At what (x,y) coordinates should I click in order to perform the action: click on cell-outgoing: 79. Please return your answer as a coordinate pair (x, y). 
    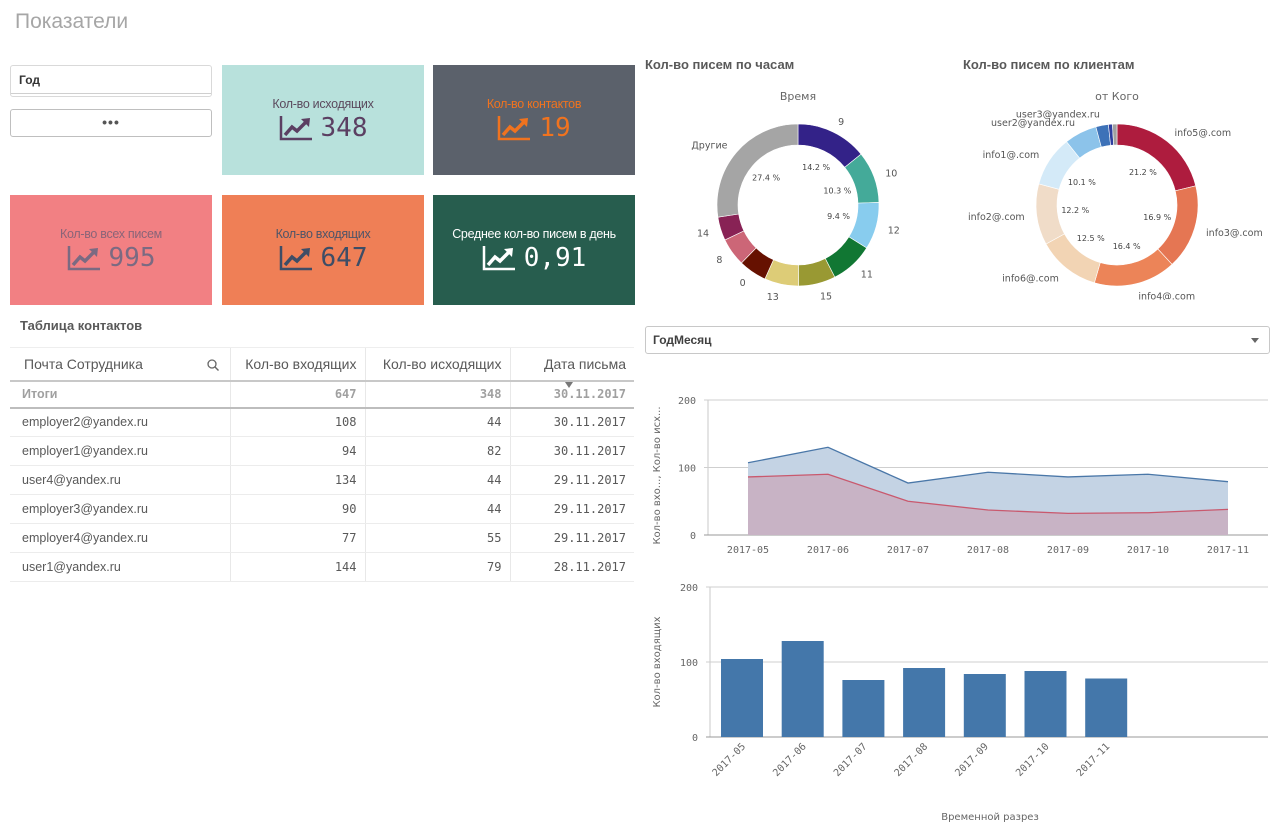
    Looking at the image, I should click on (437, 567).